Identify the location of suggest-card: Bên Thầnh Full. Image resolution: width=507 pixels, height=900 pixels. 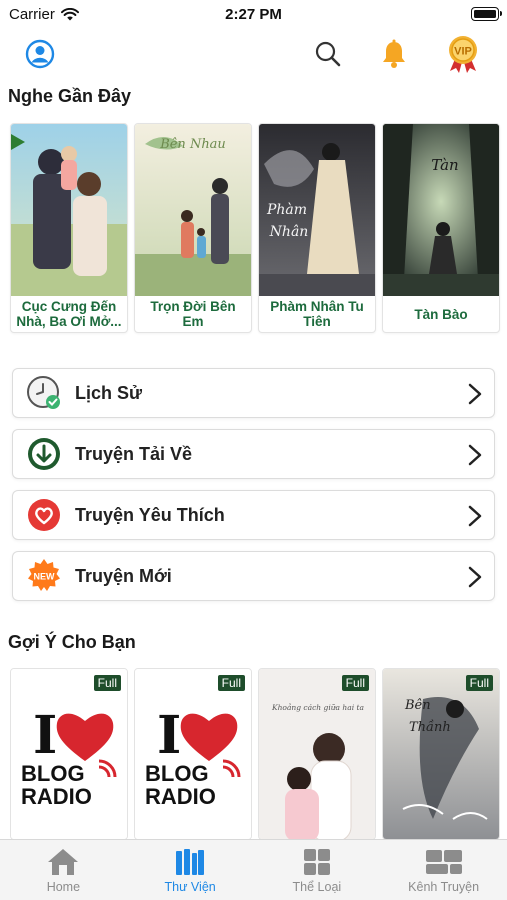
(441, 754).